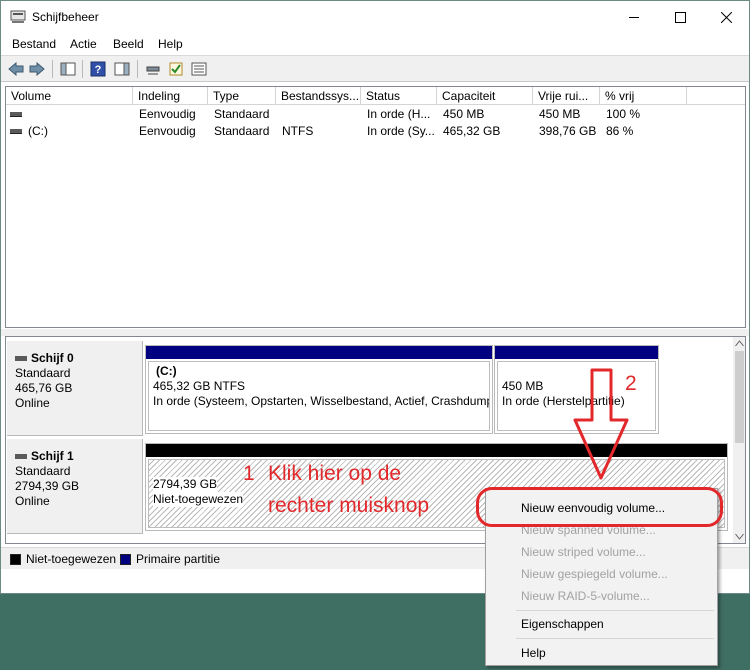 The height and width of the screenshot is (670, 750). I want to click on action-pane-button, so click(122, 69).